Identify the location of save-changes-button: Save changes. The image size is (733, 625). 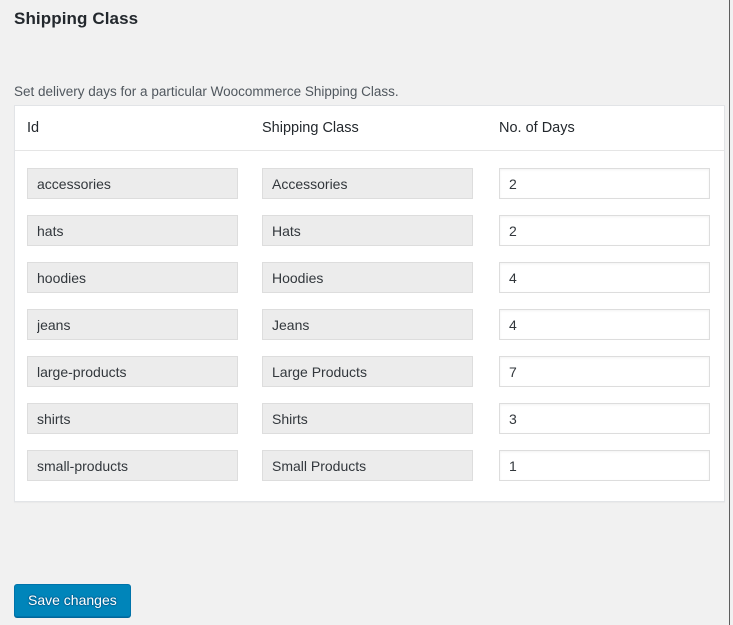
(72, 600).